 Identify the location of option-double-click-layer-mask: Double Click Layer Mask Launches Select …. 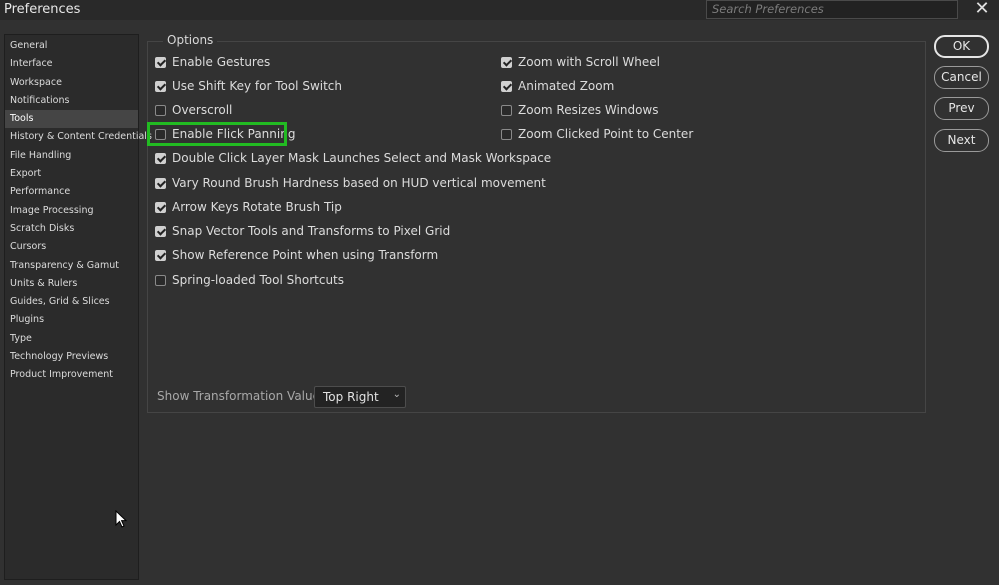
(353, 158).